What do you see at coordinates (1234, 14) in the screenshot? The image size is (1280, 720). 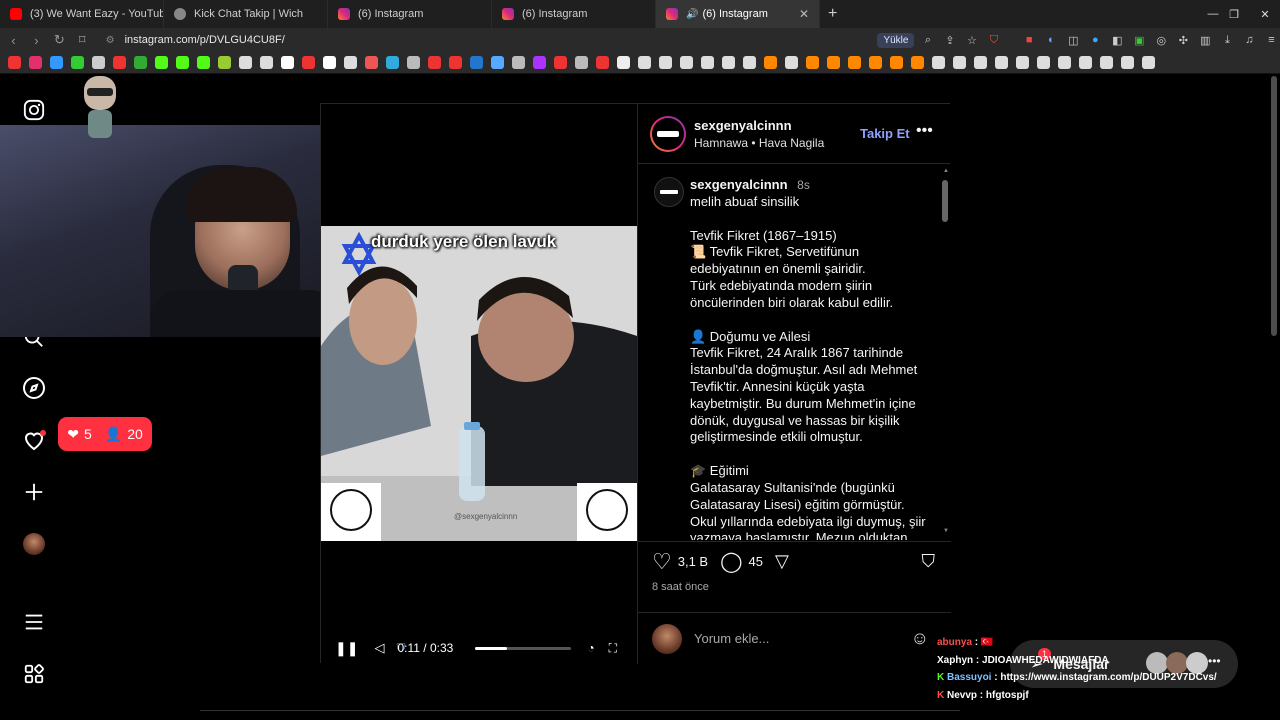 I see `maximize-button: ❐` at bounding box center [1234, 14].